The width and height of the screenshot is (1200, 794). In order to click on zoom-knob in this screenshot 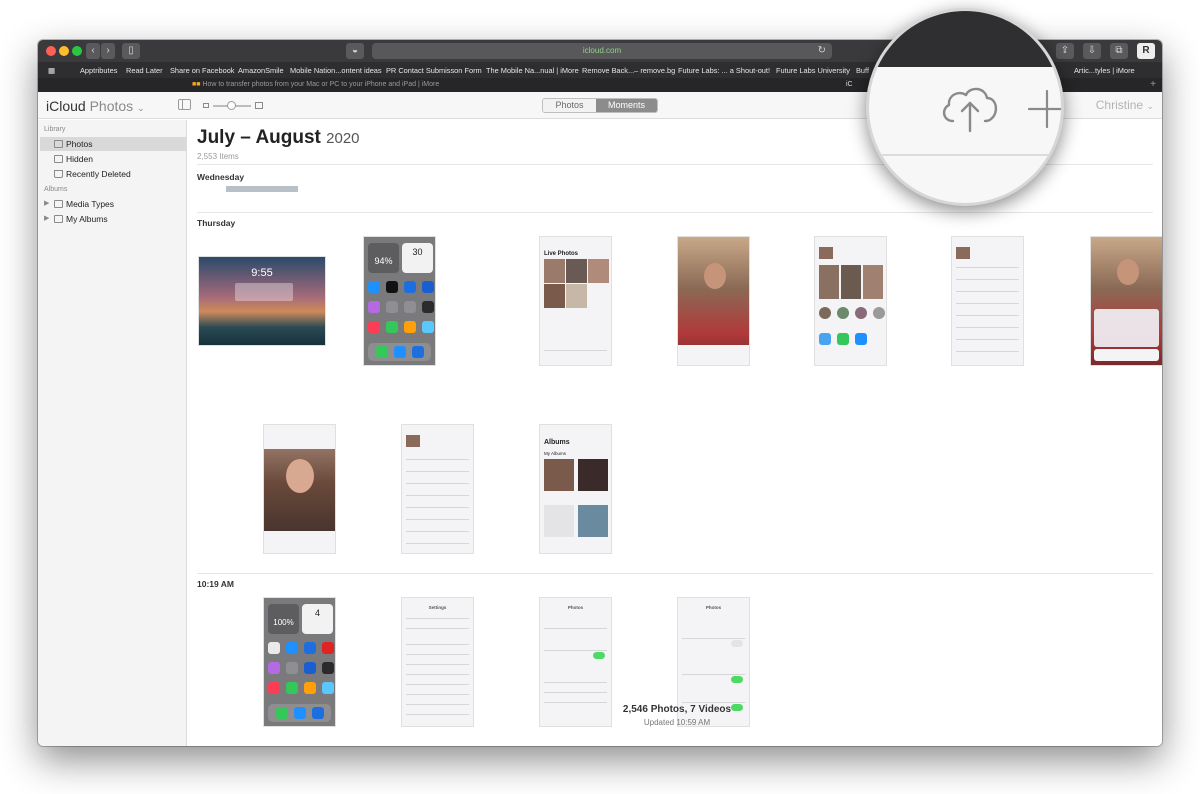, I will do `click(231, 105)`.